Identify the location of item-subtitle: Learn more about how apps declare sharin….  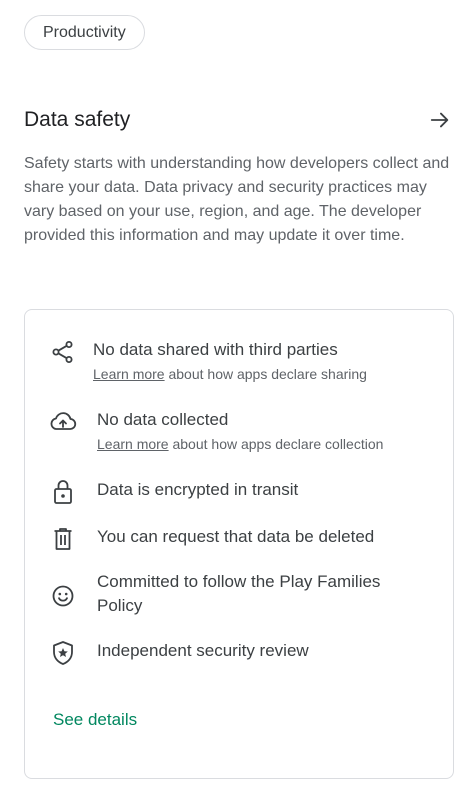
(230, 374).